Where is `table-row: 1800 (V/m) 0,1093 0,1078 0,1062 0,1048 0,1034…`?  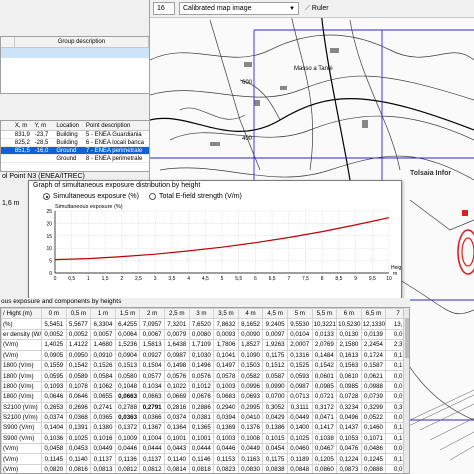 table-row: 1800 (V/m) 0,1093 0,1078 0,1062 0,1048 0,1034… is located at coordinates (205, 386).